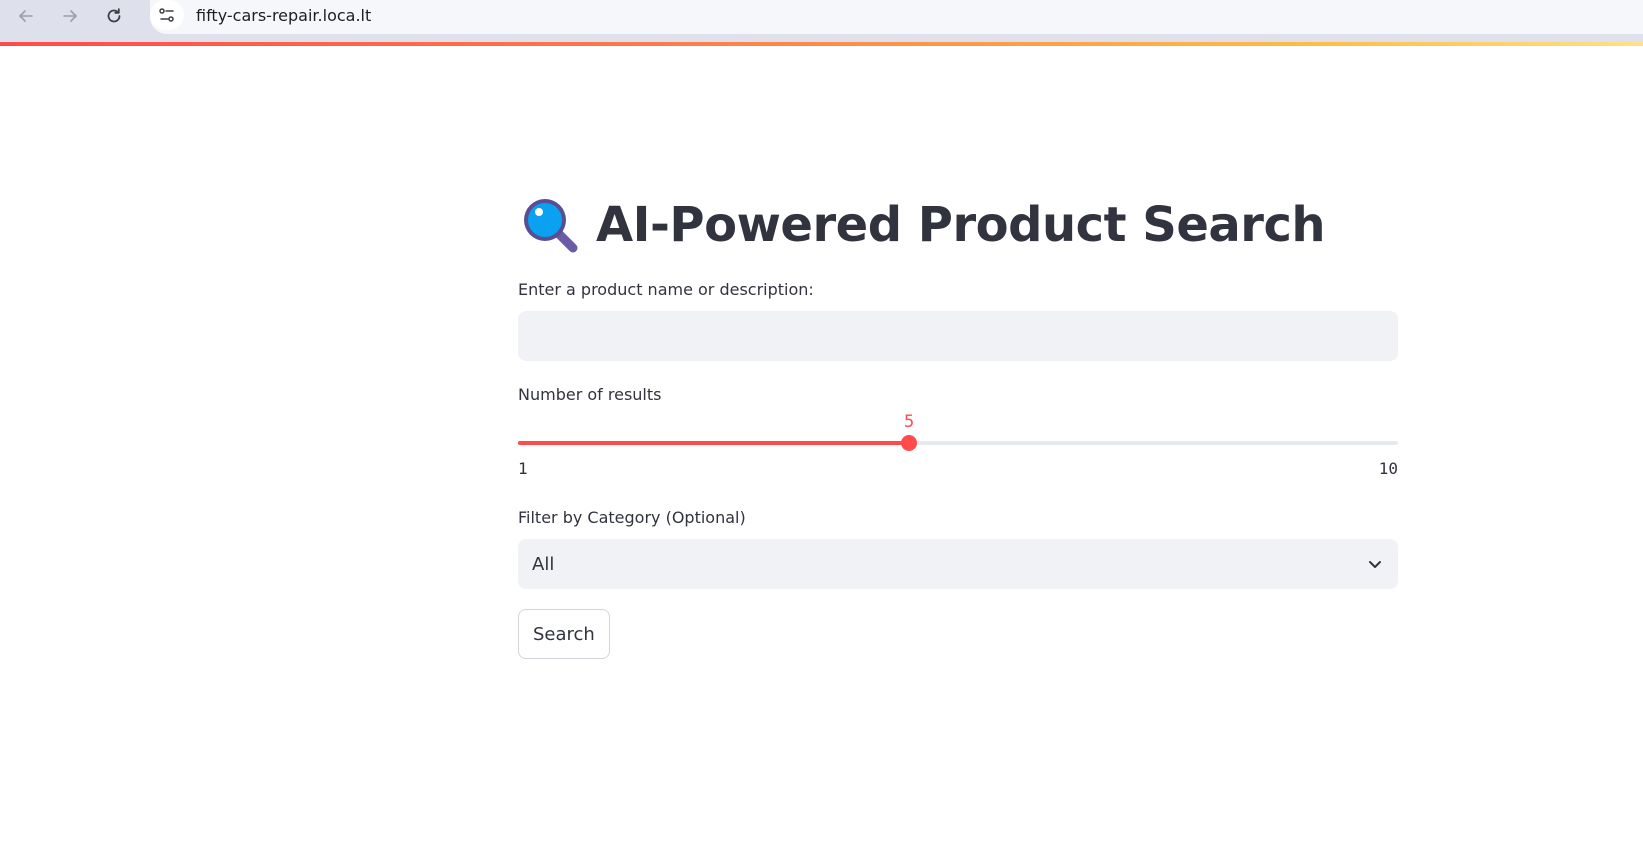 The width and height of the screenshot is (1643, 852). I want to click on slider-fill, so click(714, 443).